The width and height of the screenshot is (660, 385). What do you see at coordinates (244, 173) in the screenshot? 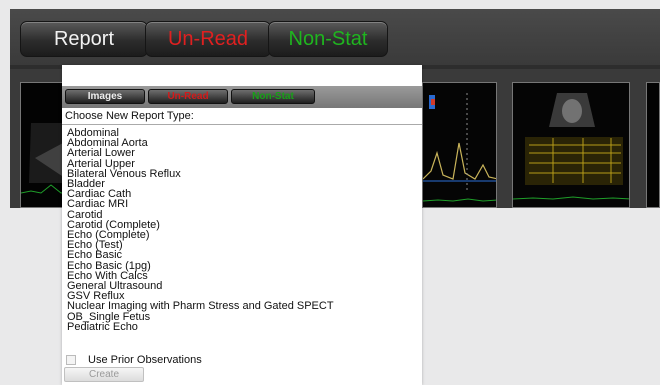
I see `report-type-item: Bilateral Venous Reflux` at bounding box center [244, 173].